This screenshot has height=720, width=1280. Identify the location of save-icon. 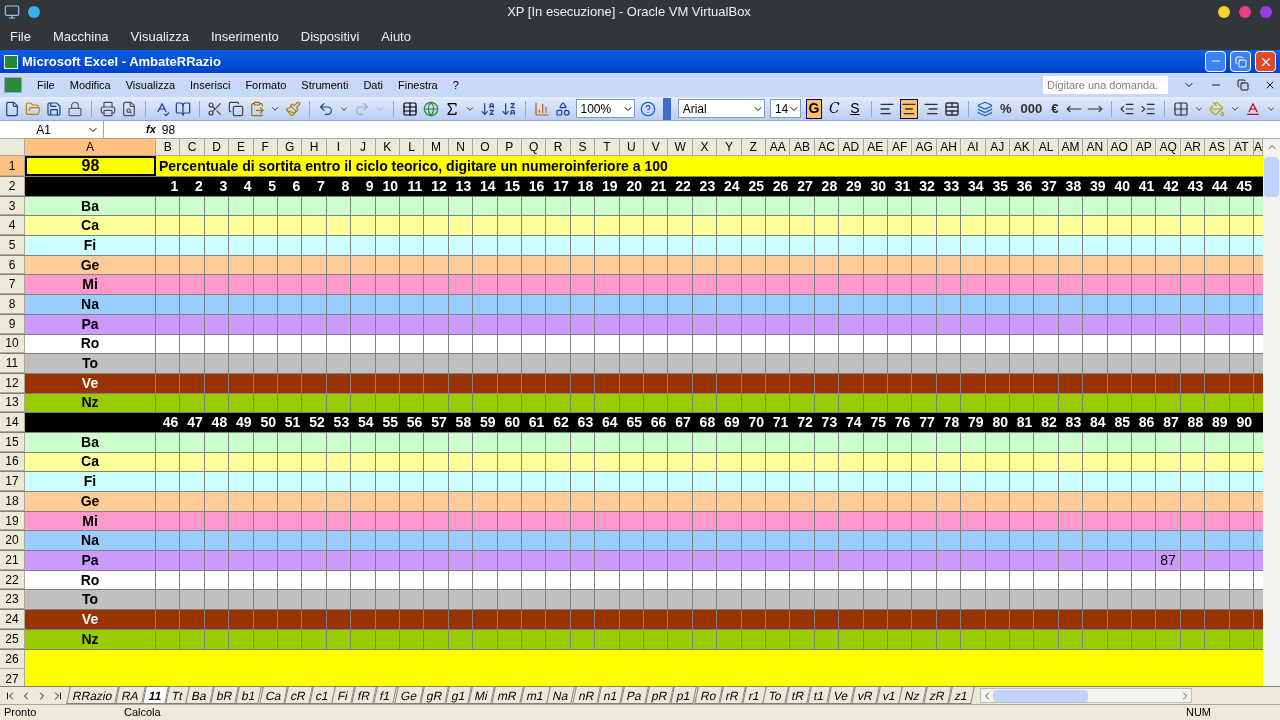
(54, 108).